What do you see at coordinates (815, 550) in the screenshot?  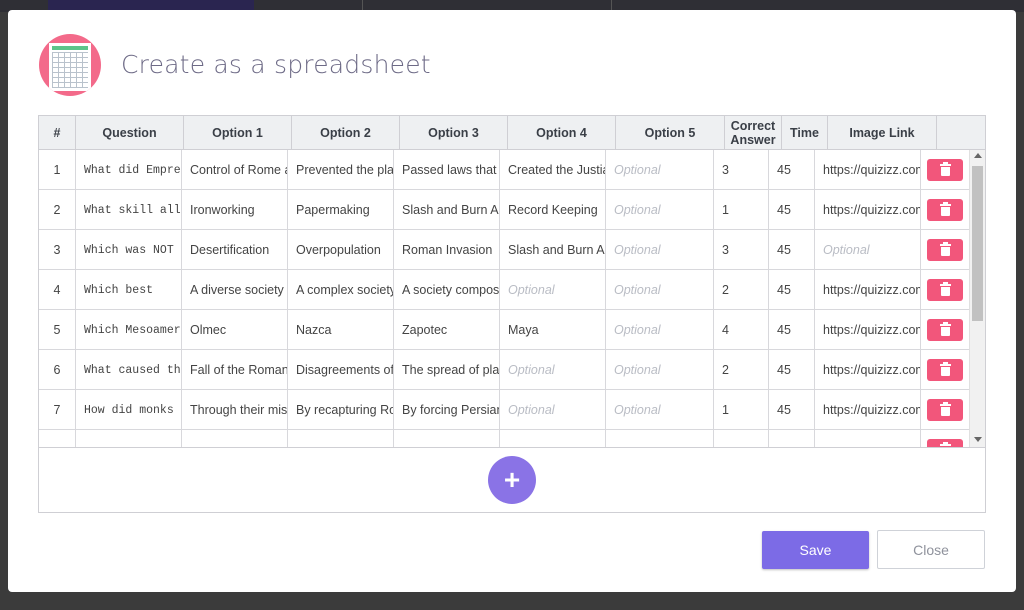 I see `save-button: Save` at bounding box center [815, 550].